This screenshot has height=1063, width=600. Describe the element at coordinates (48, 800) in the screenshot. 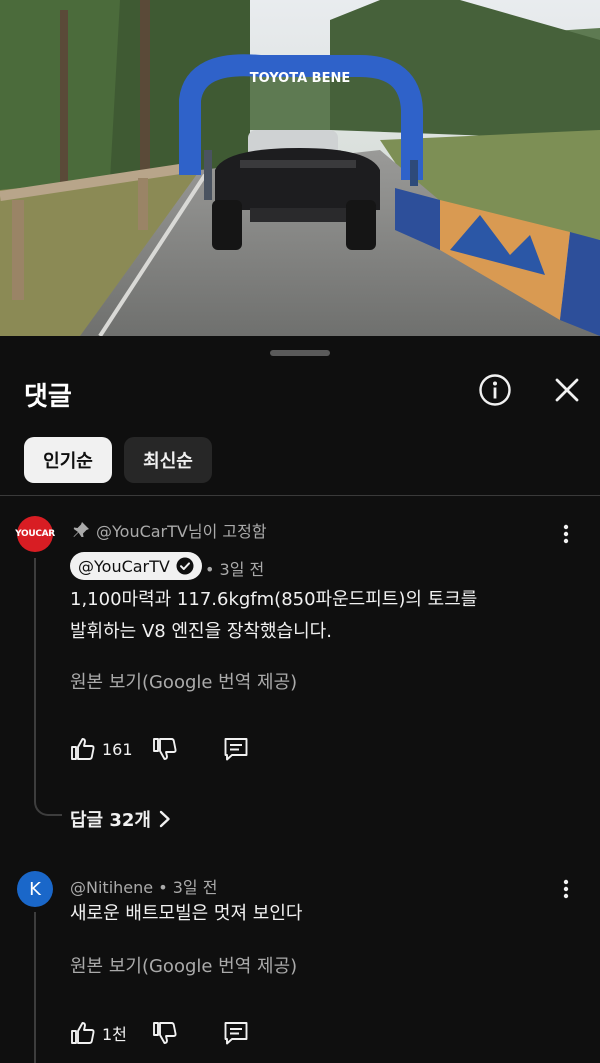

I see `thread-connector` at that location.